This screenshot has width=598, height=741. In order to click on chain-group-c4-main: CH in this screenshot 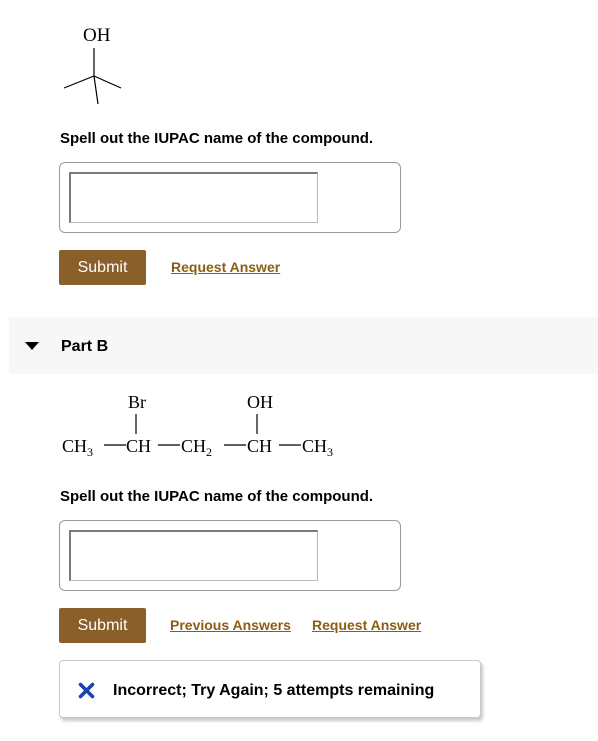, I will do `click(260, 446)`.